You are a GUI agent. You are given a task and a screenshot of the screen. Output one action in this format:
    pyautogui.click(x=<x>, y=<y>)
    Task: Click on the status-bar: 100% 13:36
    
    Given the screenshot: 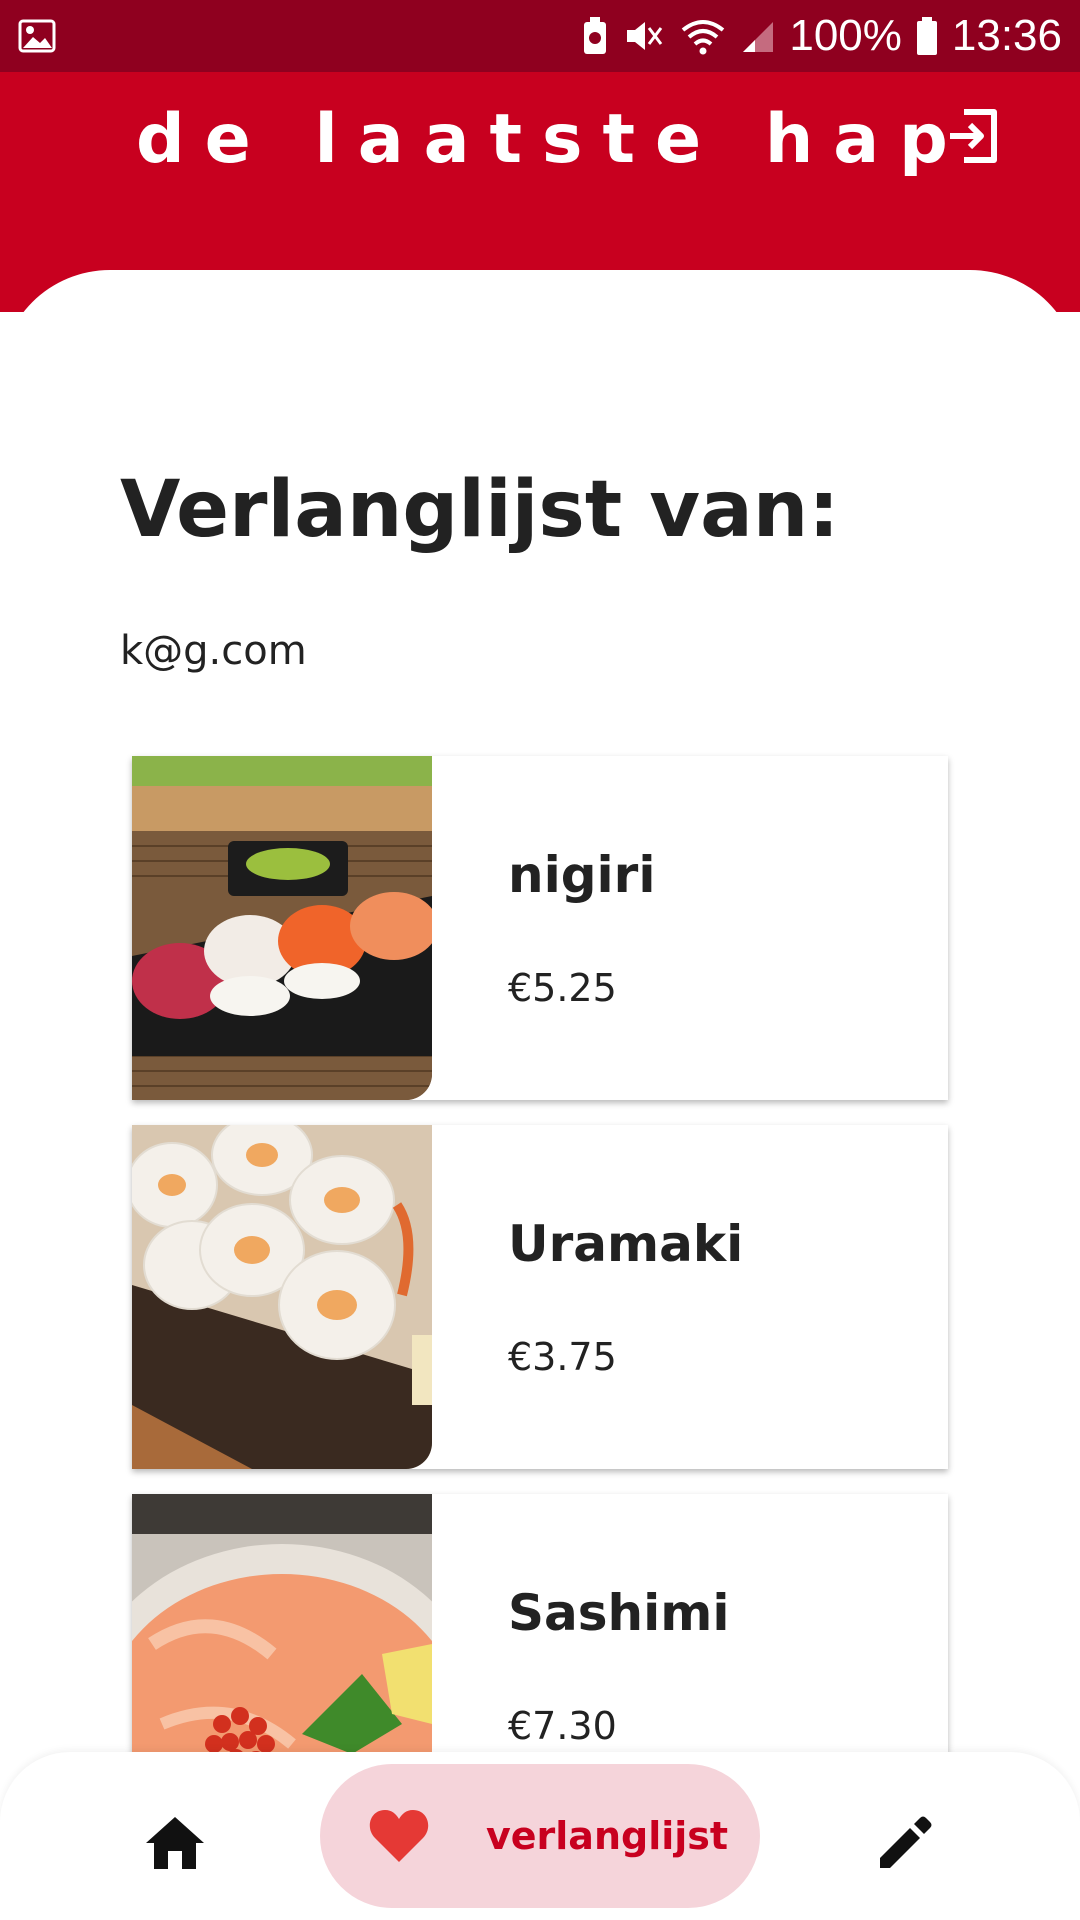 What is the action you would take?
    pyautogui.click(x=540, y=36)
    